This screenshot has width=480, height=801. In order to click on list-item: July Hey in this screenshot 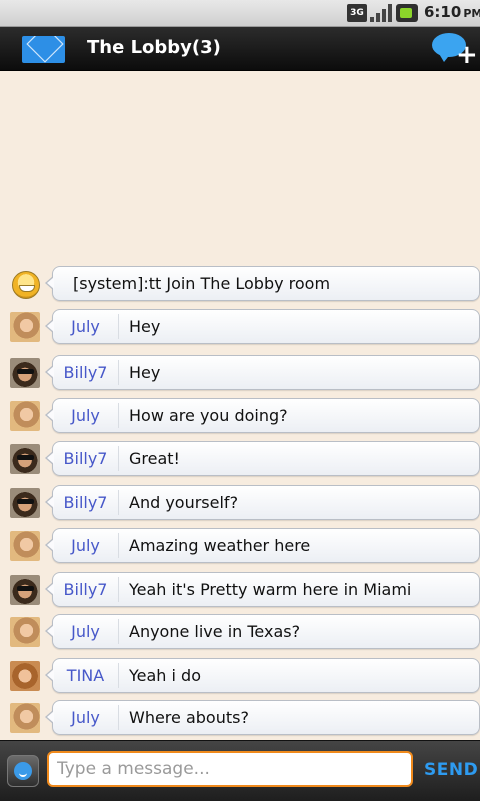, I will do `click(240, 327)`.